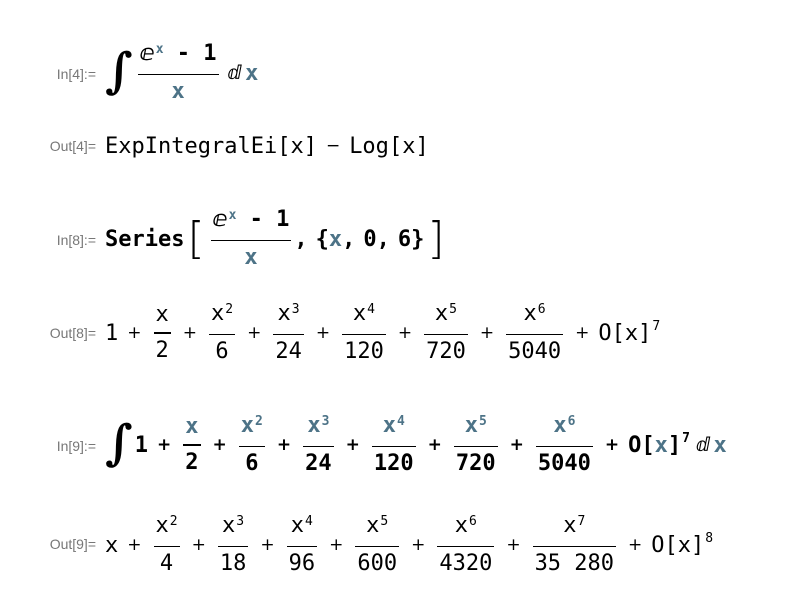 The height and width of the screenshot is (590, 812). What do you see at coordinates (446, 352) in the screenshot?
I see `denominator: 720` at bounding box center [446, 352].